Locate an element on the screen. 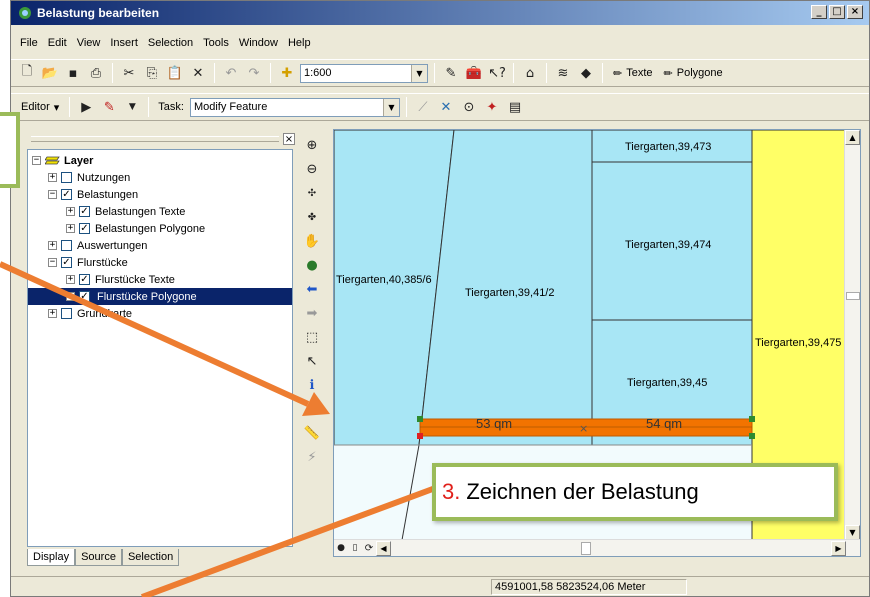  texte-button: ✏ Texte is located at coordinates (633, 73).